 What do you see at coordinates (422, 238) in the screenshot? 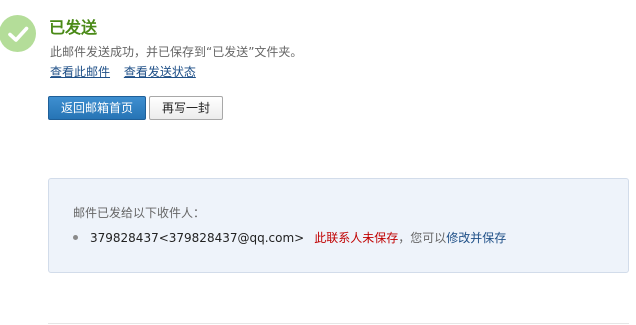
I see `save-hint-text: ，您可以` at bounding box center [422, 238].